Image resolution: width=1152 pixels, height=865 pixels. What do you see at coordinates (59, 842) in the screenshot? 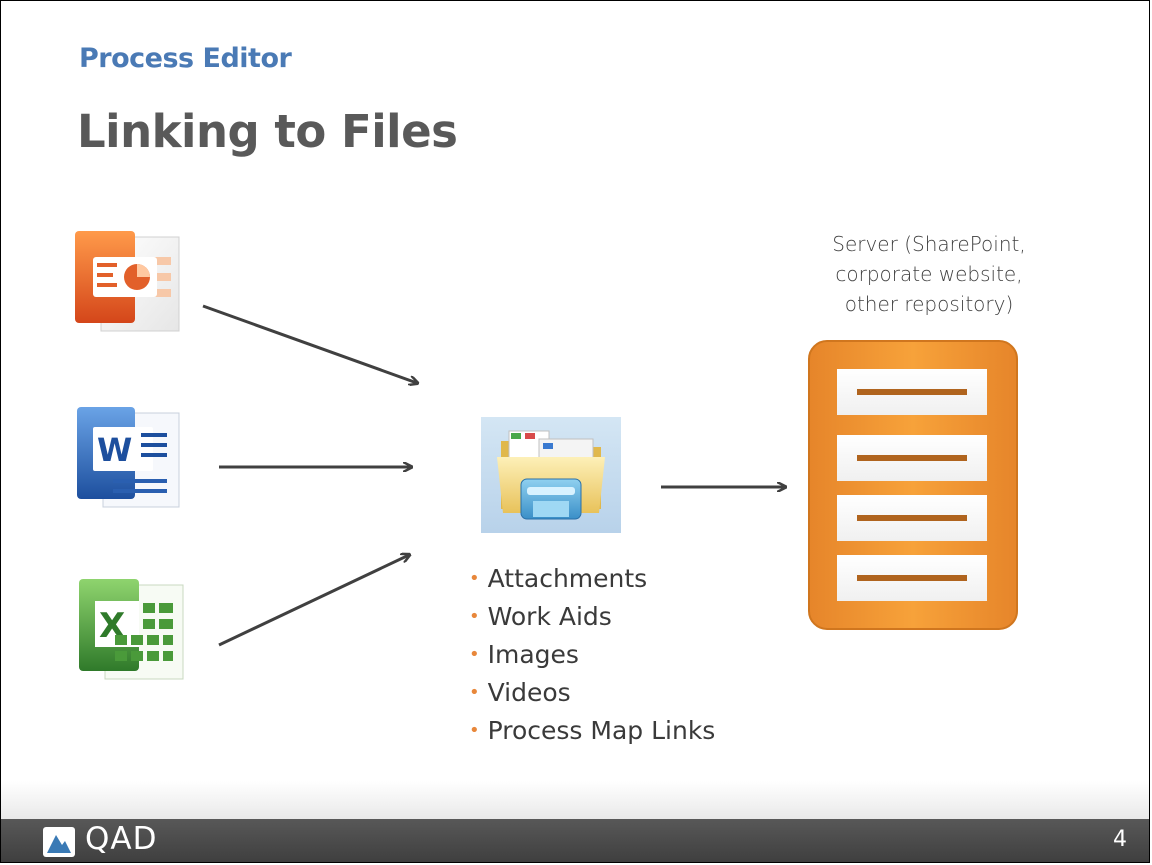
I see `qad-logo-icon` at bounding box center [59, 842].